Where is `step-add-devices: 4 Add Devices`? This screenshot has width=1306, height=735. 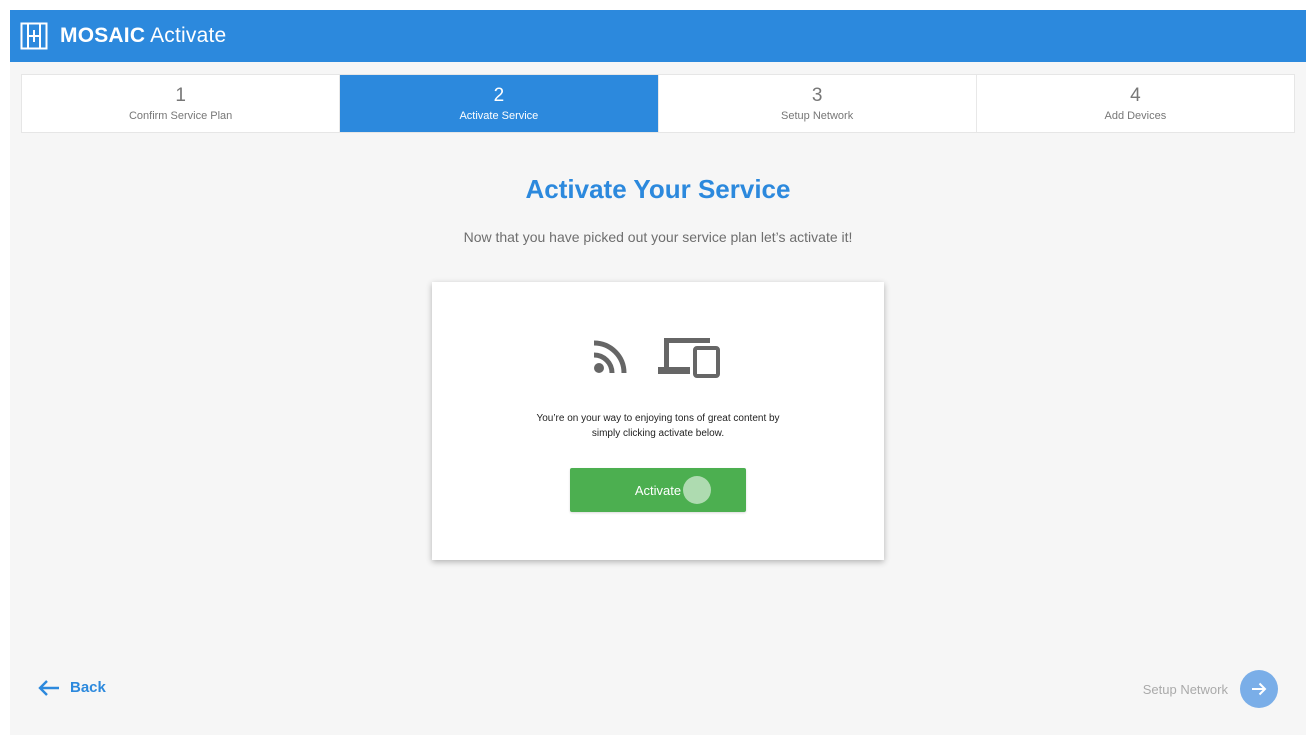
step-add-devices: 4 Add Devices is located at coordinates (1135, 103).